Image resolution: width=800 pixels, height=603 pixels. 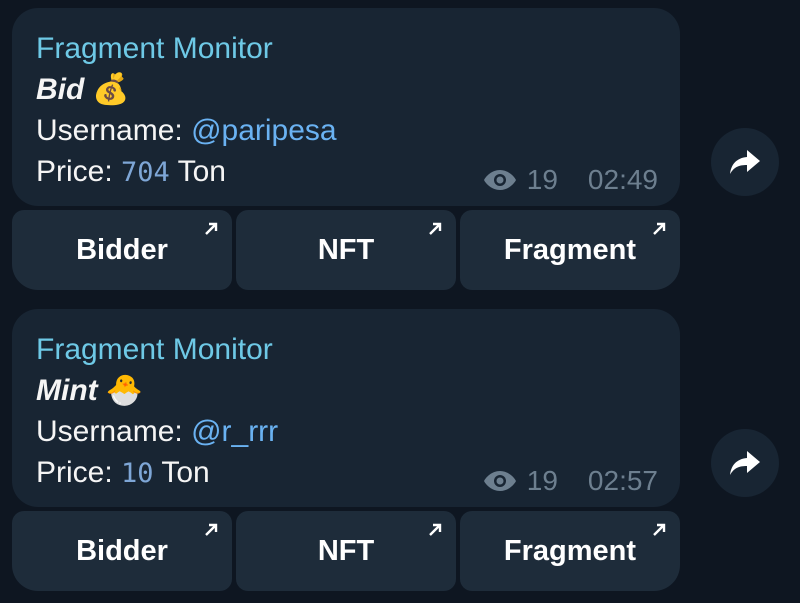 I want to click on hatching-chick-emoji: 🐣, so click(x=124, y=390).